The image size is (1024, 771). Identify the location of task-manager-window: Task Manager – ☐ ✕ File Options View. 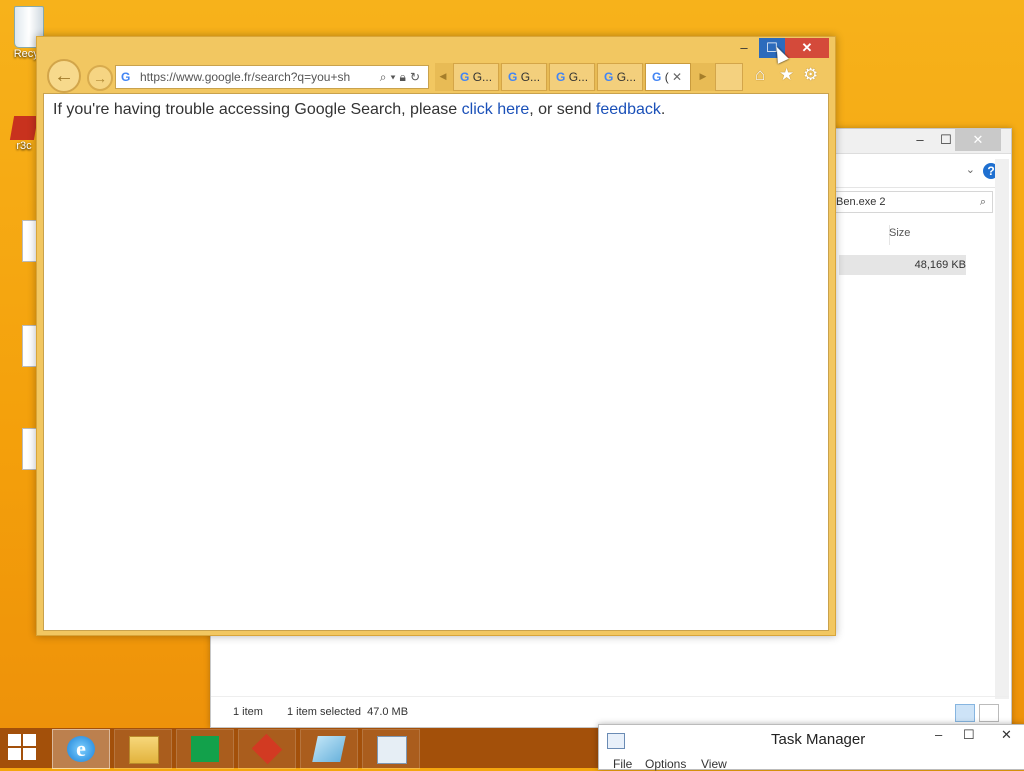
(811, 747).